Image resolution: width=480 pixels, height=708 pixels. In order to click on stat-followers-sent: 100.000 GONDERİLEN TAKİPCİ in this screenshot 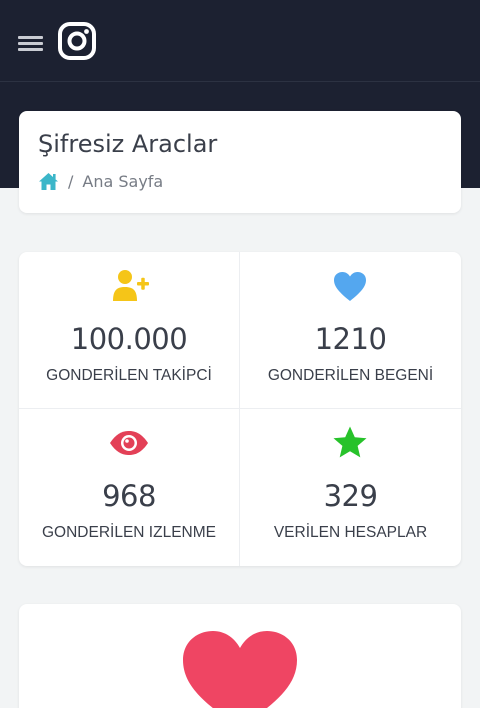, I will do `click(129, 330)`.